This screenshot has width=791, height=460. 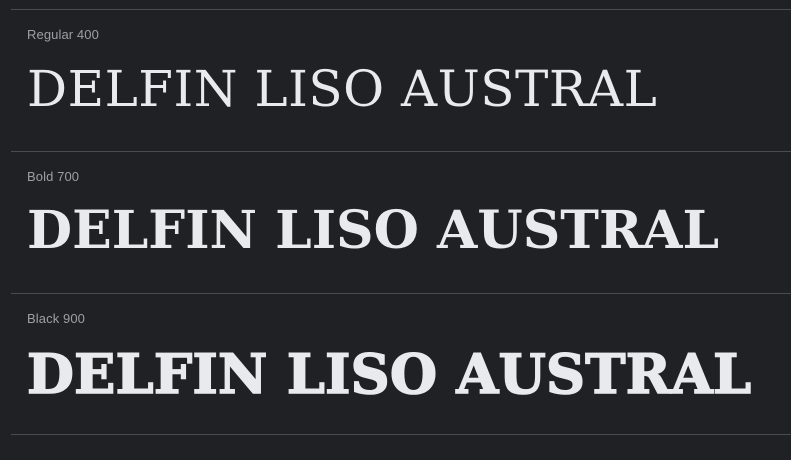 I want to click on style-label-black: Black 900, so click(x=56, y=318).